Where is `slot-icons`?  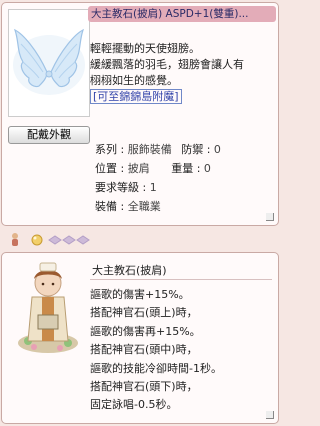
slot-icons is located at coordinates (51, 239).